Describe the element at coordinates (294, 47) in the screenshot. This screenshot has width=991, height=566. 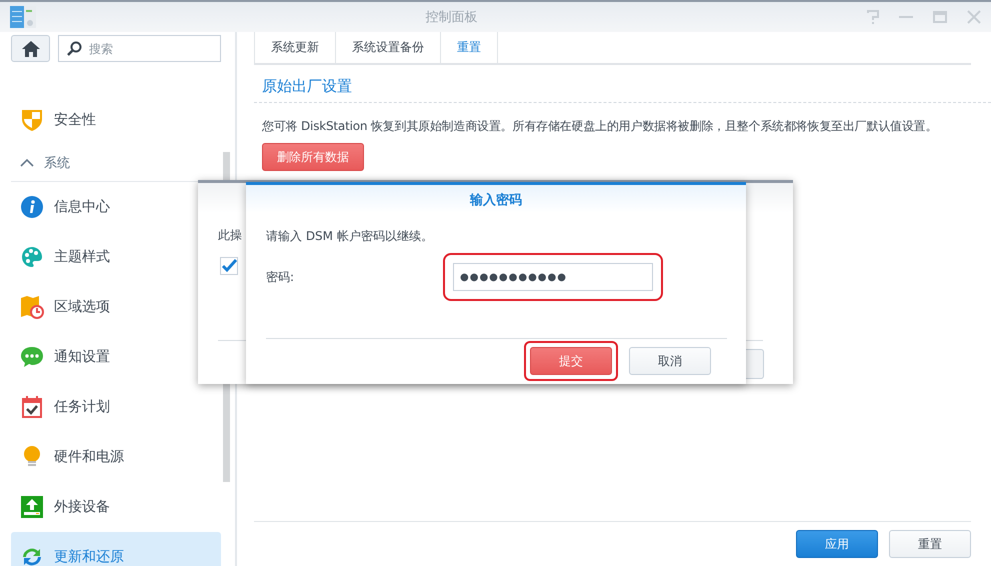
I see `tab: 系统更新` at that location.